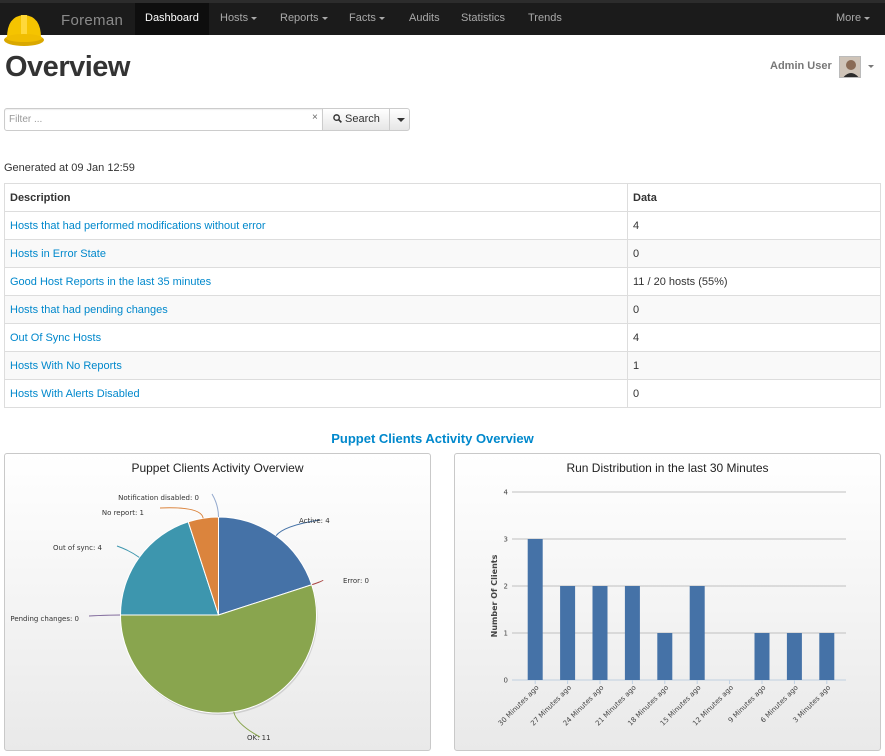 This screenshot has height=756, width=885. What do you see at coordinates (362, 18) in the screenshot?
I see `nav-facts-label: Facts` at bounding box center [362, 18].